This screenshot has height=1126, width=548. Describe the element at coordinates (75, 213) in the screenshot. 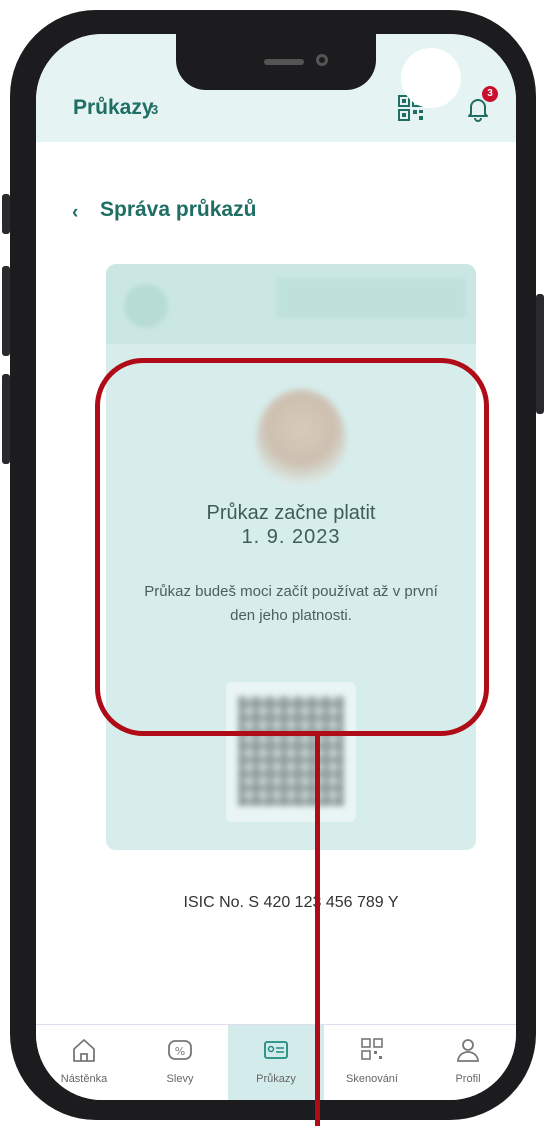

I see `back-icon: ‹` at that location.